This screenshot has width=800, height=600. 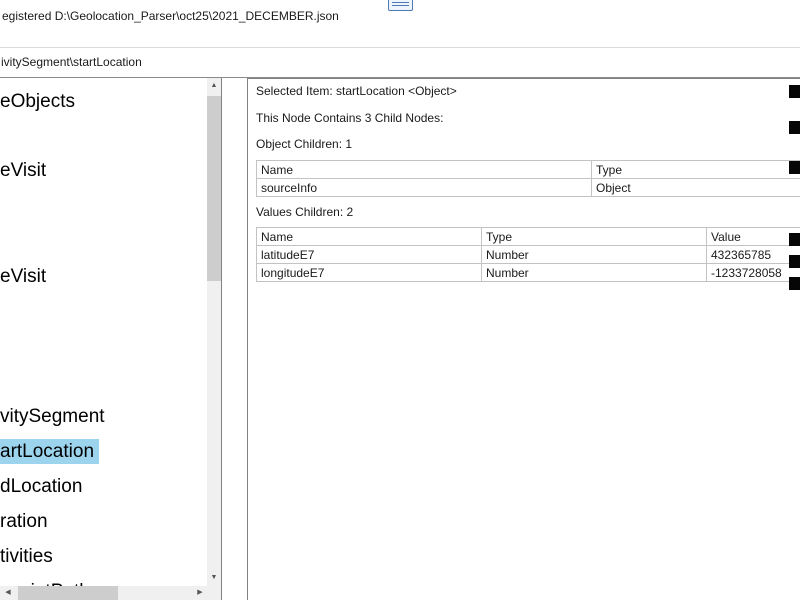 What do you see at coordinates (68, 593) in the screenshot?
I see `horizontal-scrollbar-thumb` at bounding box center [68, 593].